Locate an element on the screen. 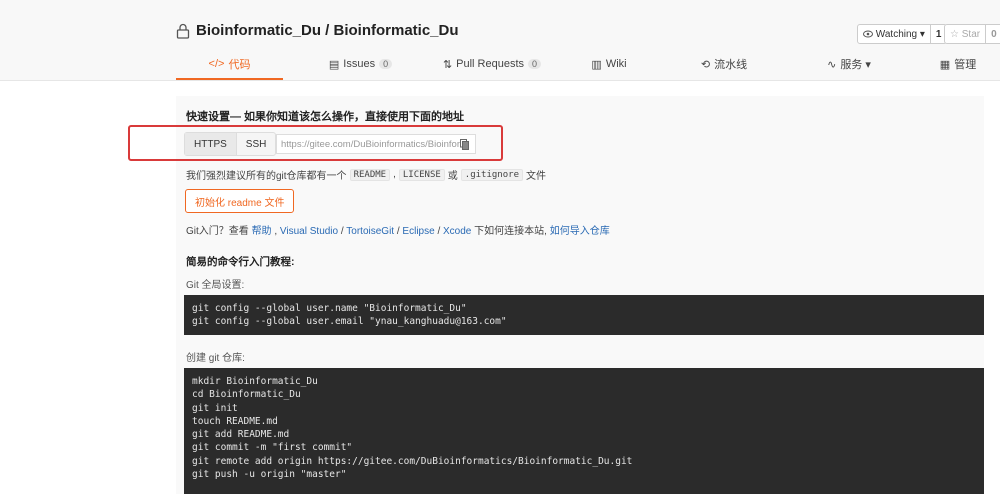  wiki-icon: ▥ is located at coordinates (596, 64).